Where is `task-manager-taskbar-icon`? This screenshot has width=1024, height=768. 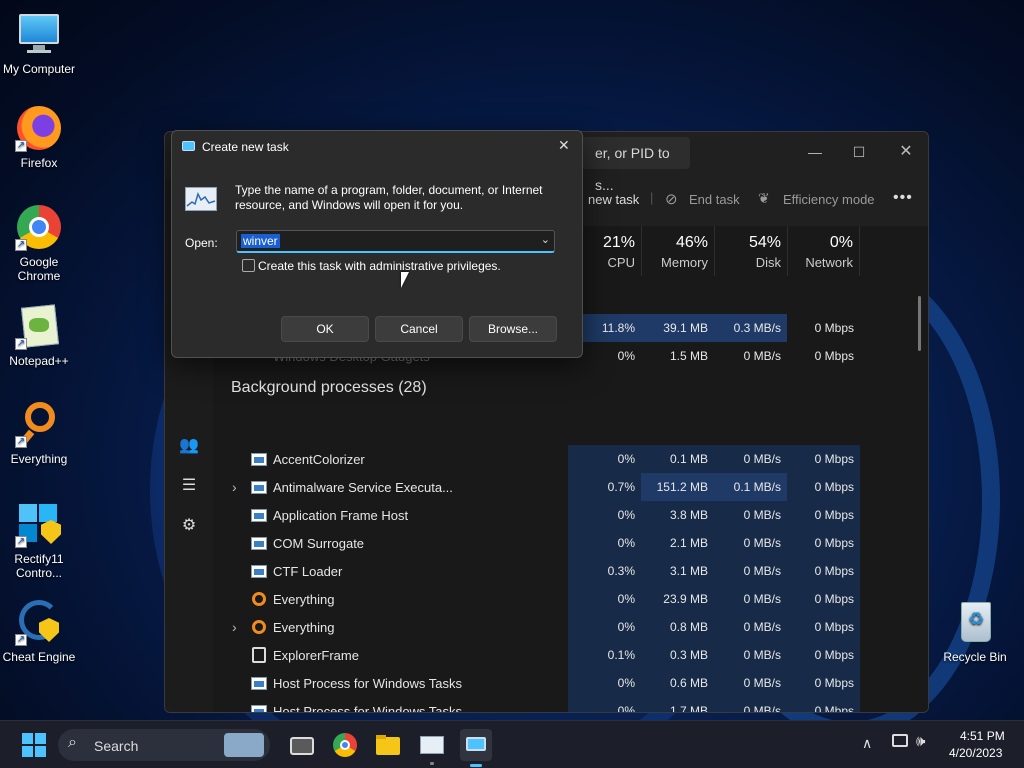
task-manager-taskbar-icon is located at coordinates (432, 747).